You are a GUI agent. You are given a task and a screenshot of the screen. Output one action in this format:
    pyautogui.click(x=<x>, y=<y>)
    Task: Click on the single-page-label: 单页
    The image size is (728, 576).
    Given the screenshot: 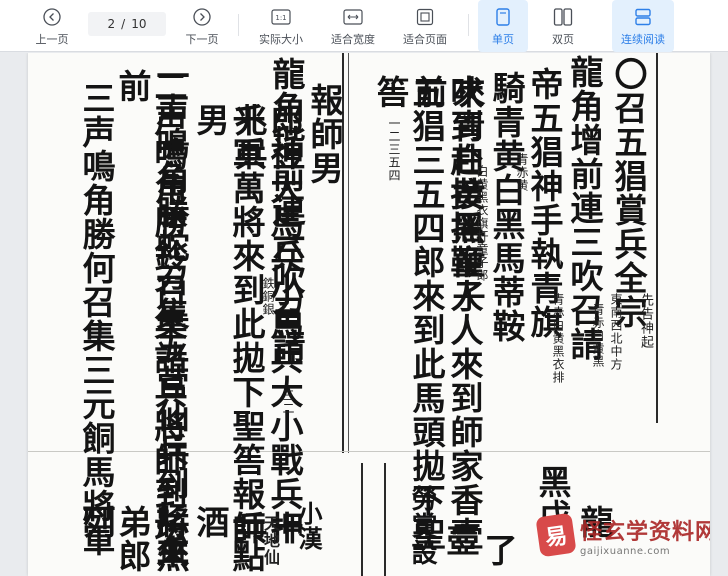 What is the action you would take?
    pyautogui.click(x=503, y=39)
    